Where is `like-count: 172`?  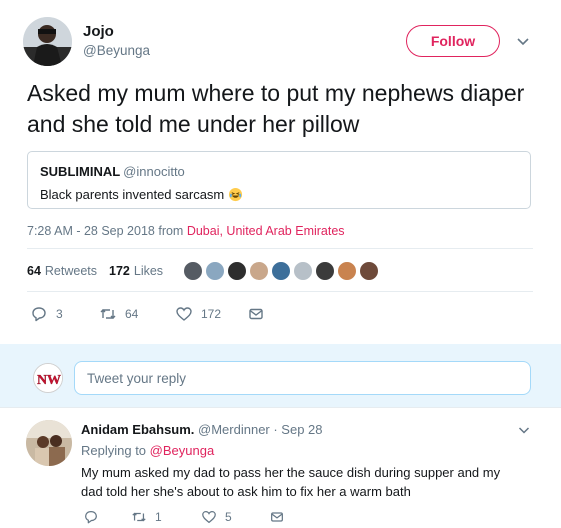
like-count: 172 is located at coordinates (211, 314).